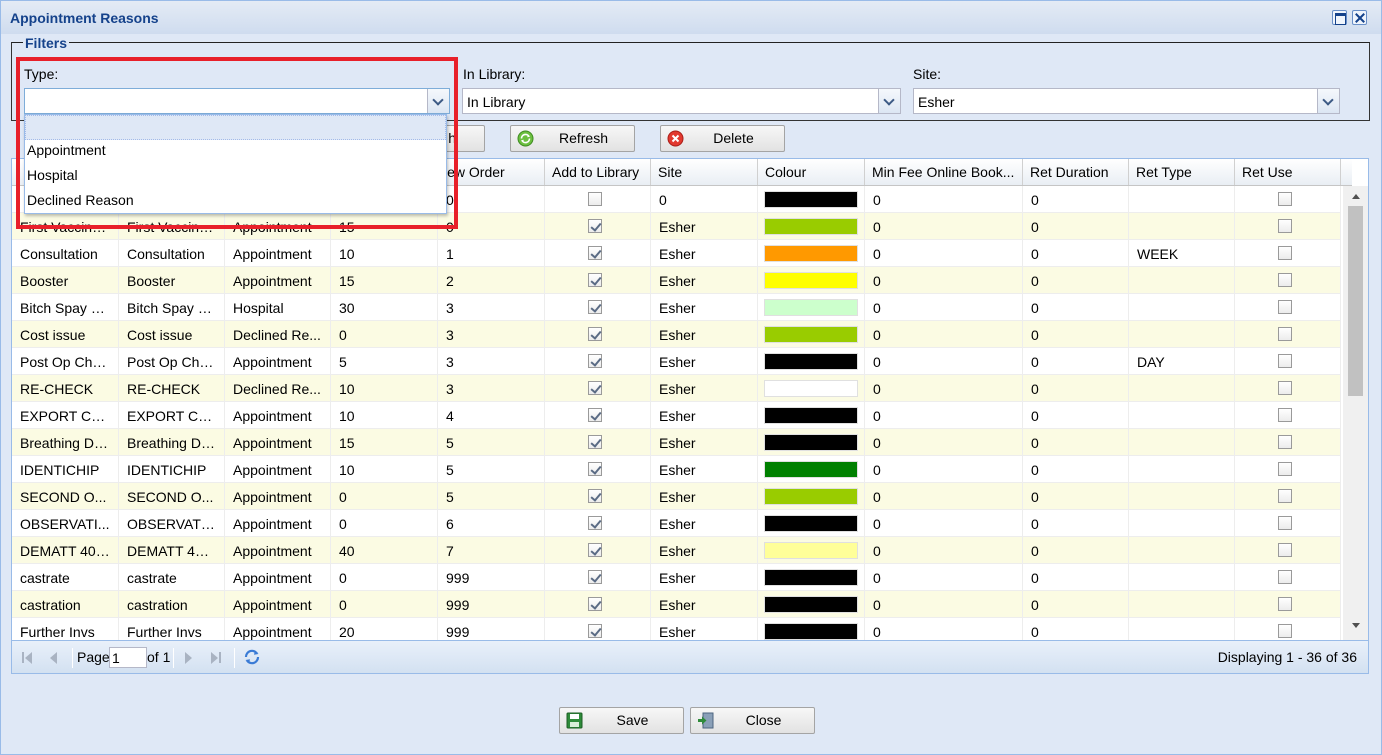 This screenshot has width=1382, height=755. I want to click on maximize-icon, so click(1339, 17).